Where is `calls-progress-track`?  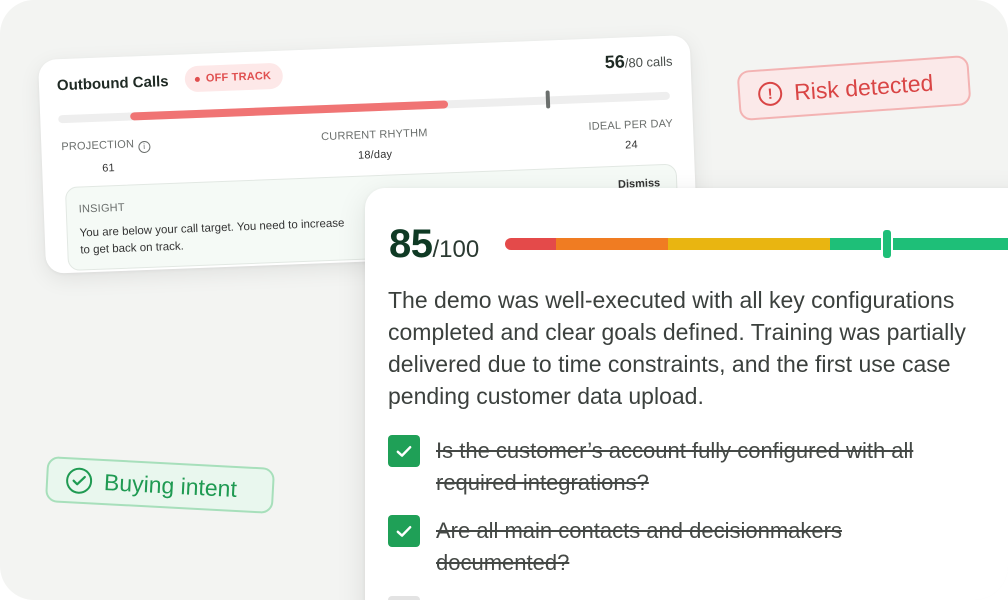 calls-progress-track is located at coordinates (364, 107).